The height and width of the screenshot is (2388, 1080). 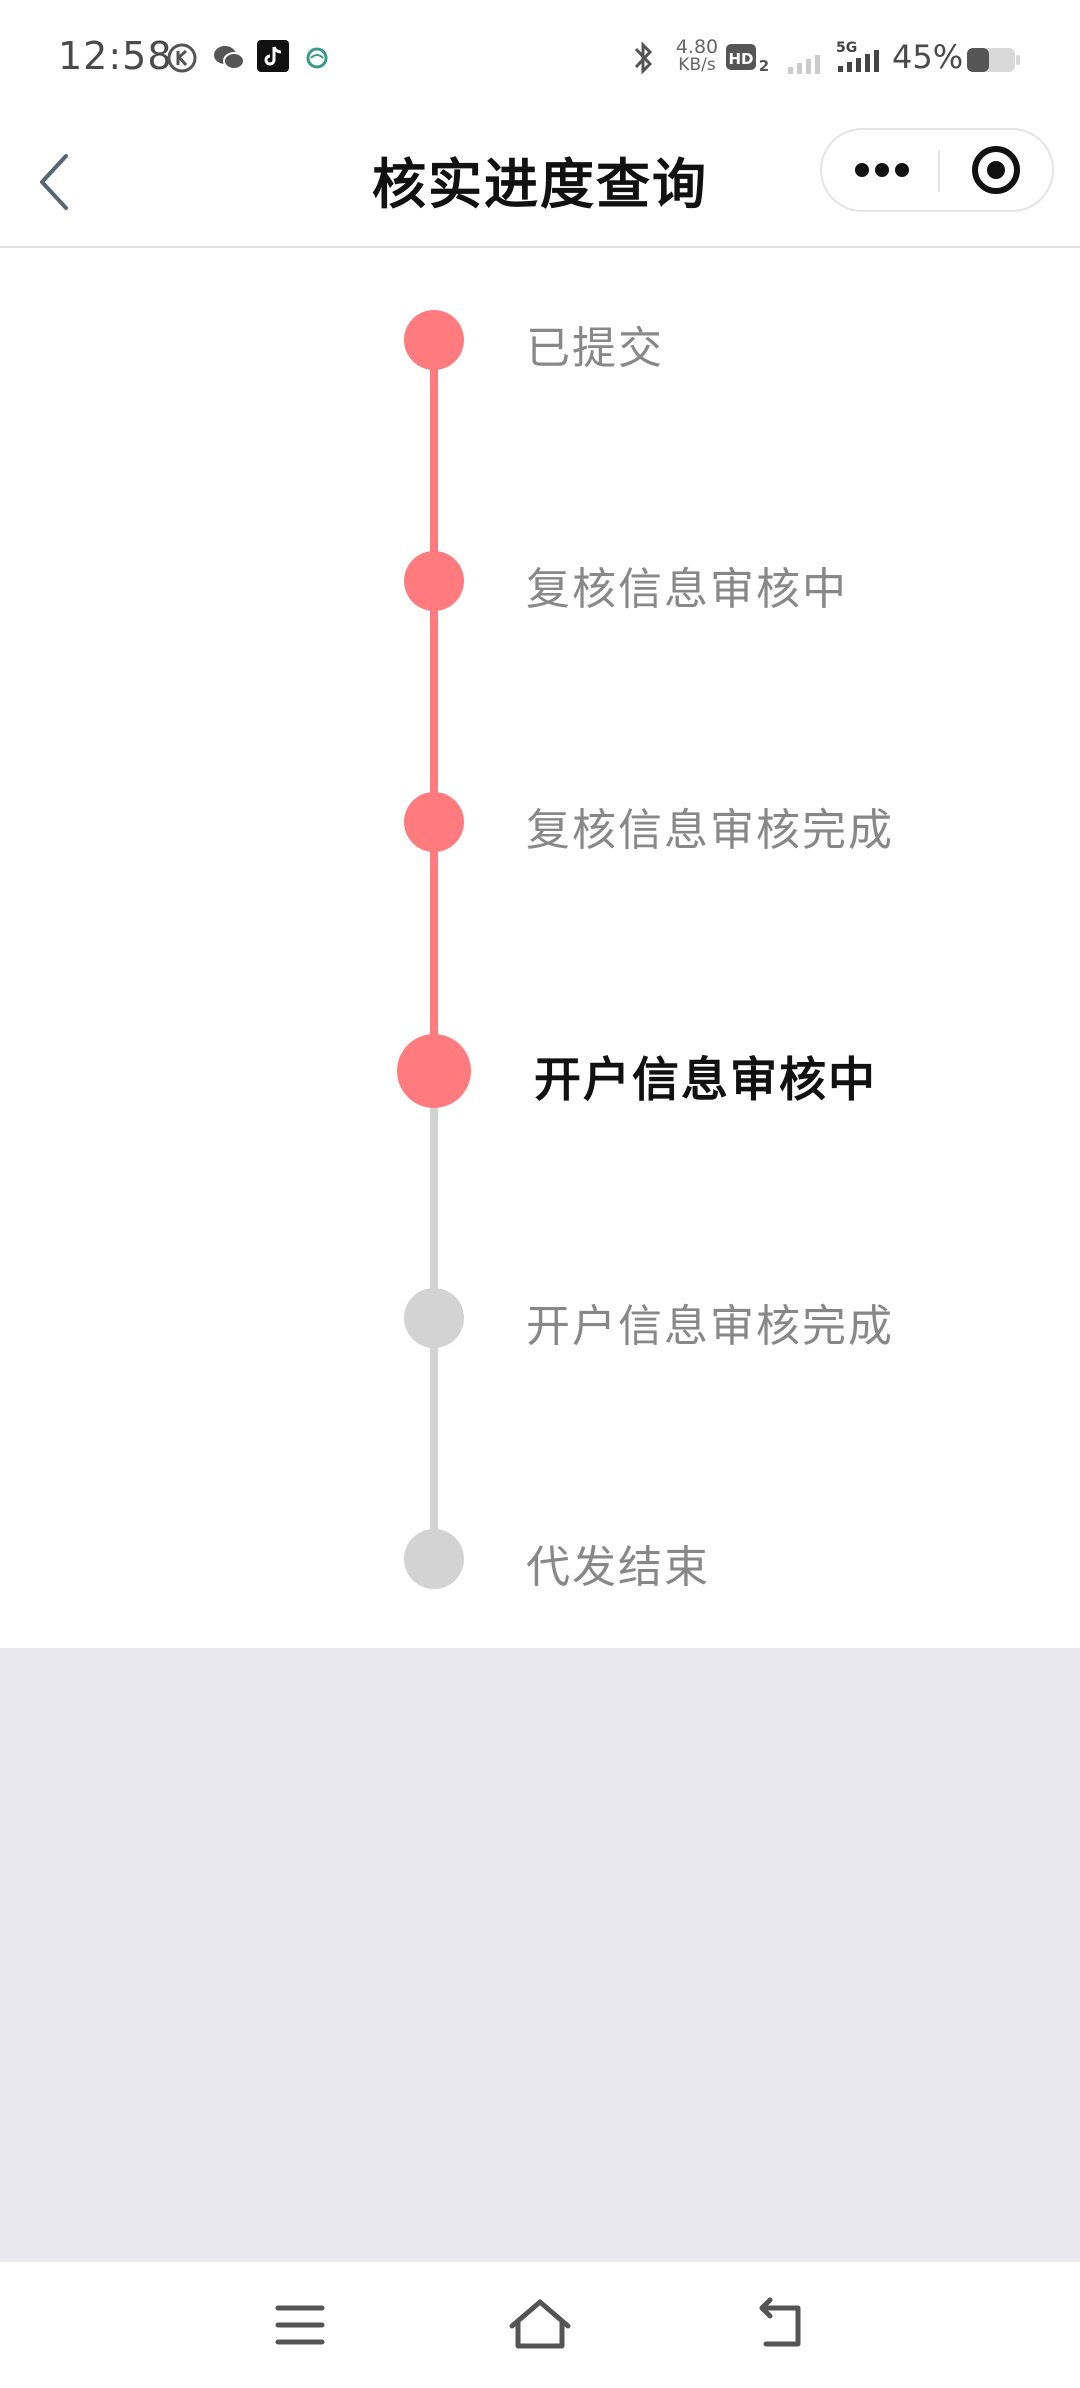 I want to click on system-navigation-bar, so click(x=540, y=2325).